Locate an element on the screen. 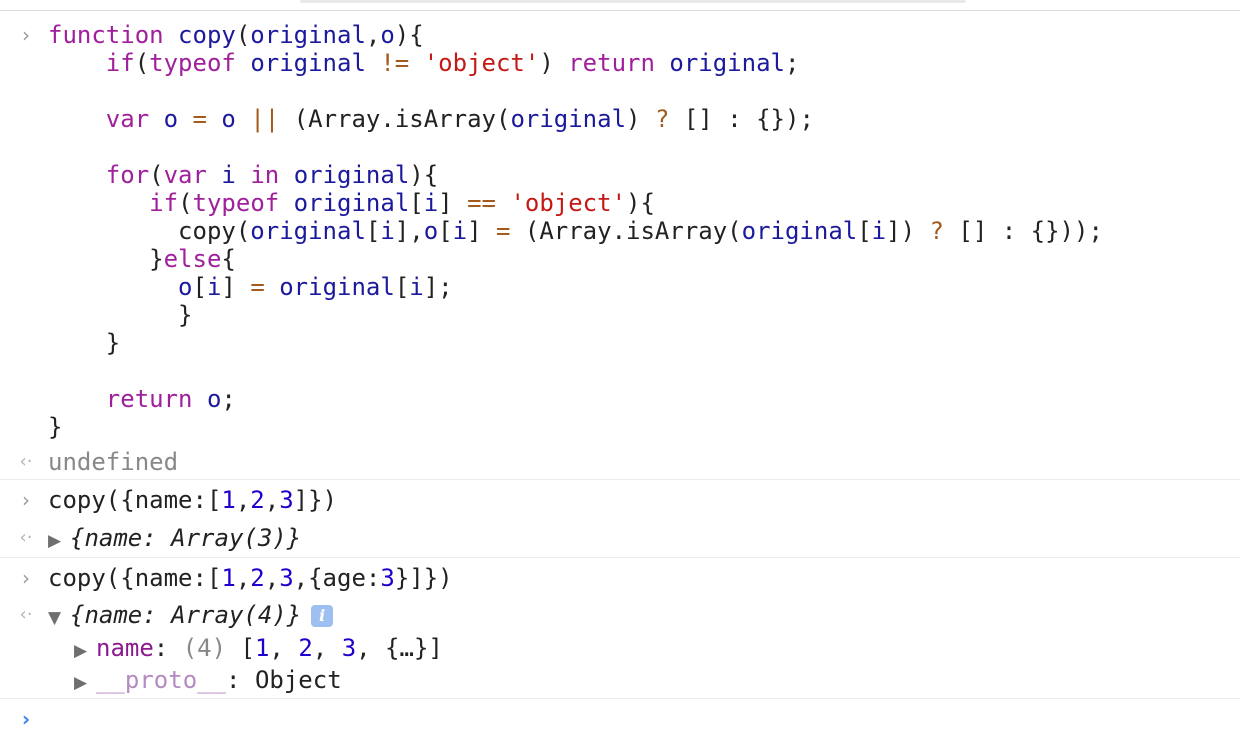 Image resolution: width=1240 pixels, height=739 pixels. code-token: var is located at coordinates (127, 119).